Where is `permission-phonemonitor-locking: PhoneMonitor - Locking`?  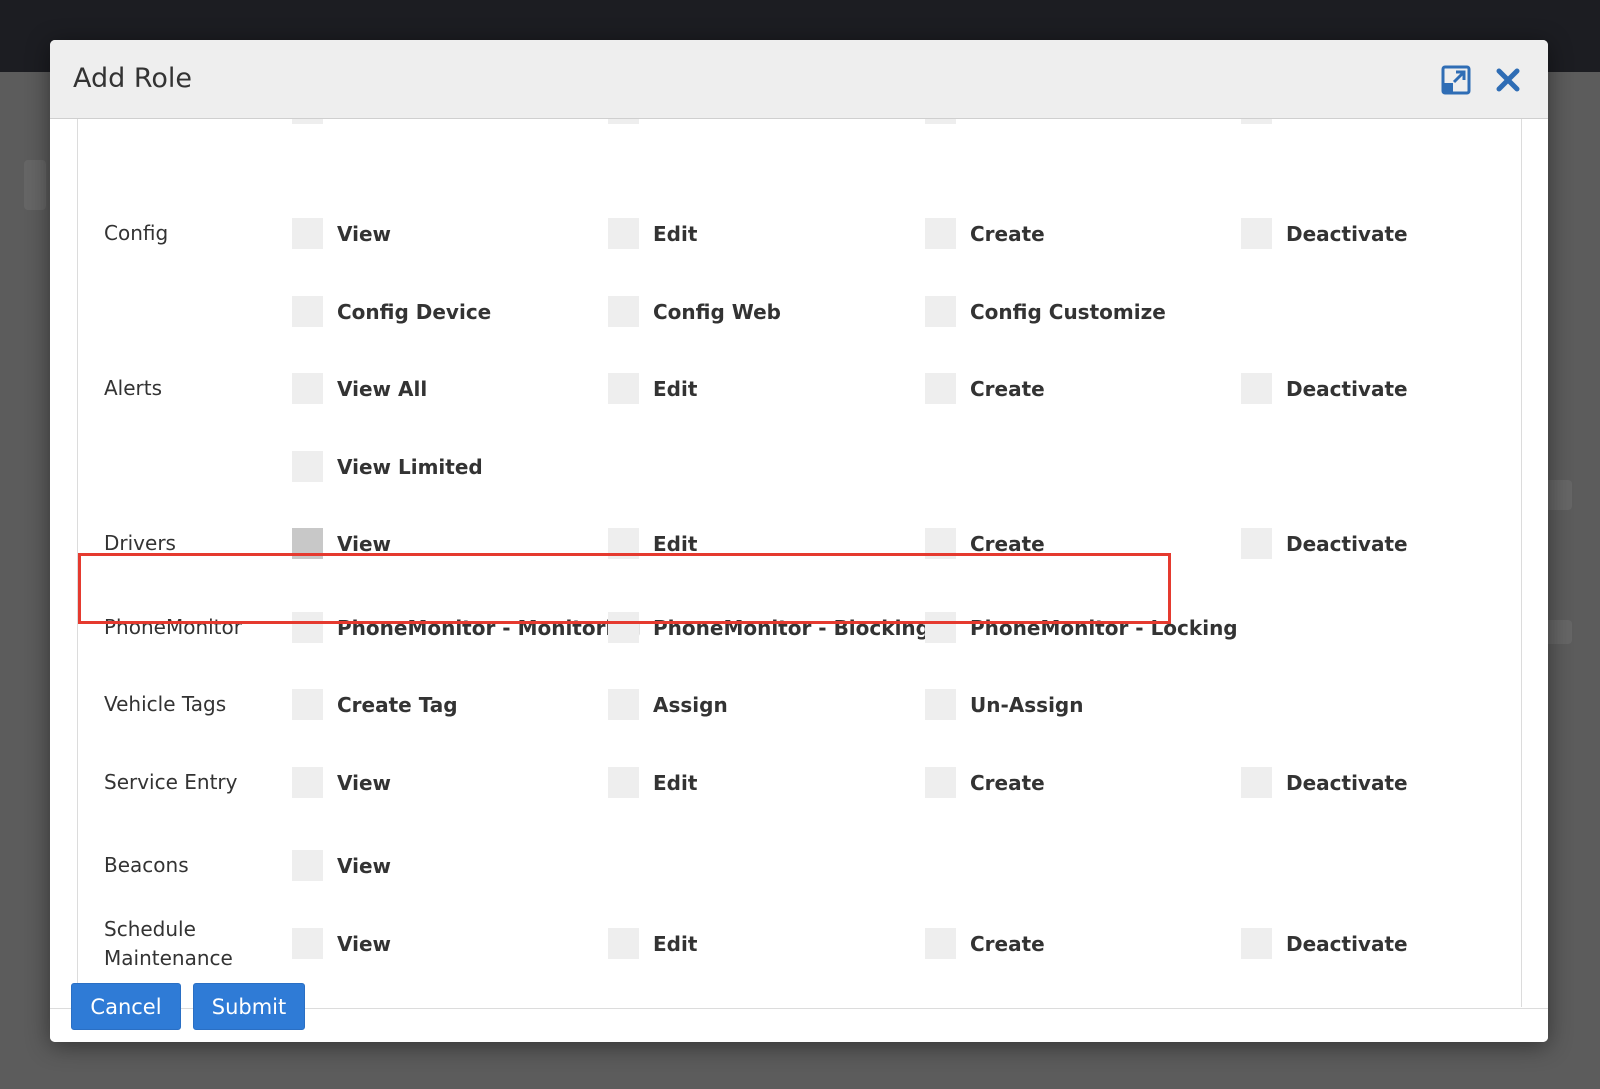
permission-phonemonitor-locking: PhoneMonitor - Locking is located at coordinates (1081, 627).